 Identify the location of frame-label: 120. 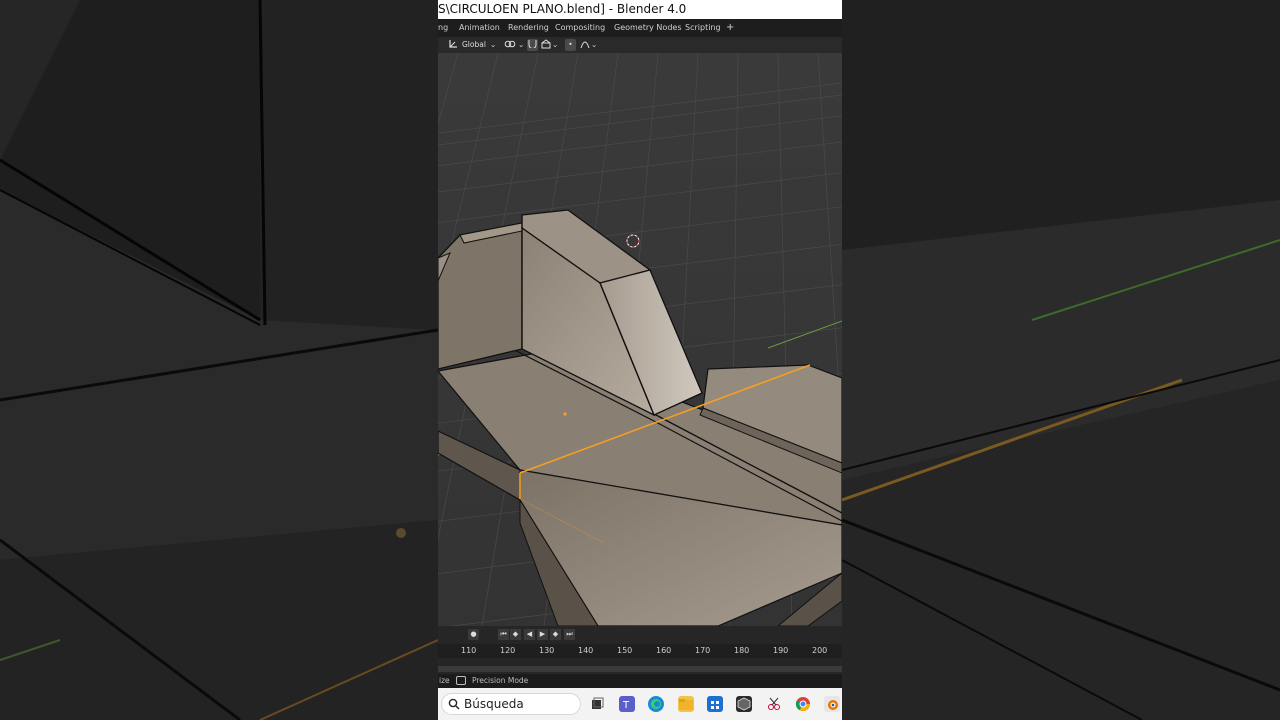
(508, 650).